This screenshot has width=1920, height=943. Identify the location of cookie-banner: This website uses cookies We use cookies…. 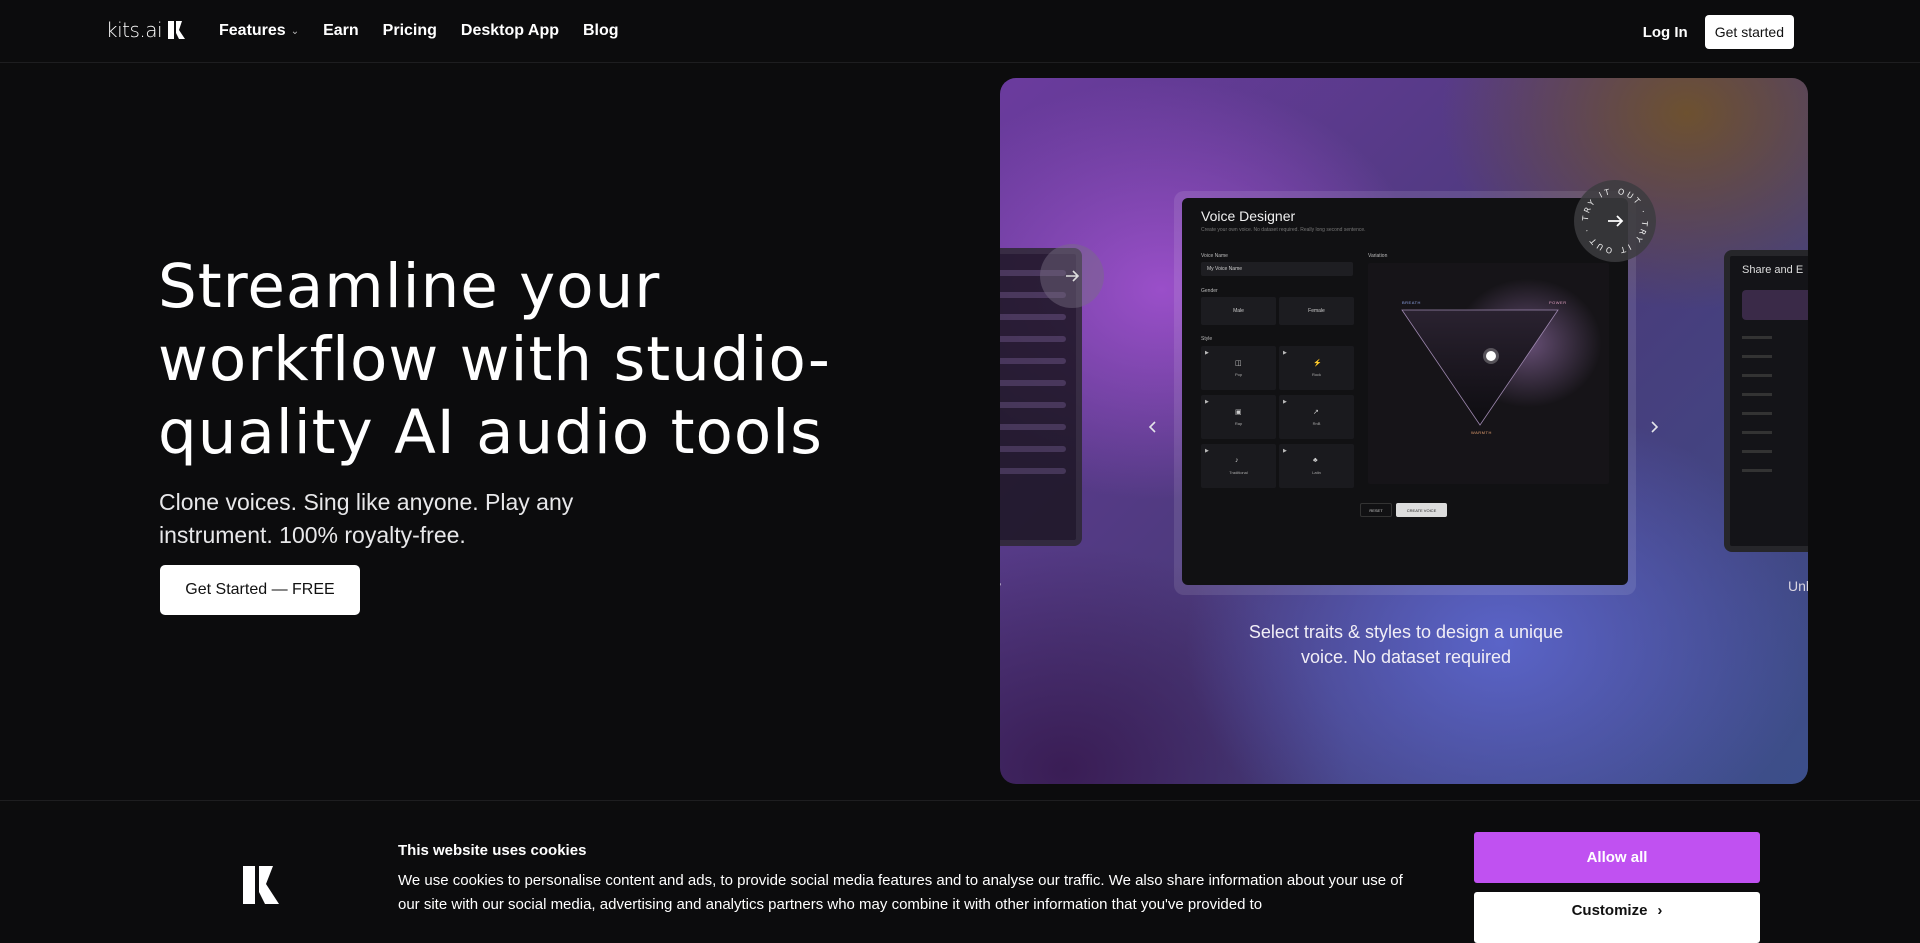
(960, 874).